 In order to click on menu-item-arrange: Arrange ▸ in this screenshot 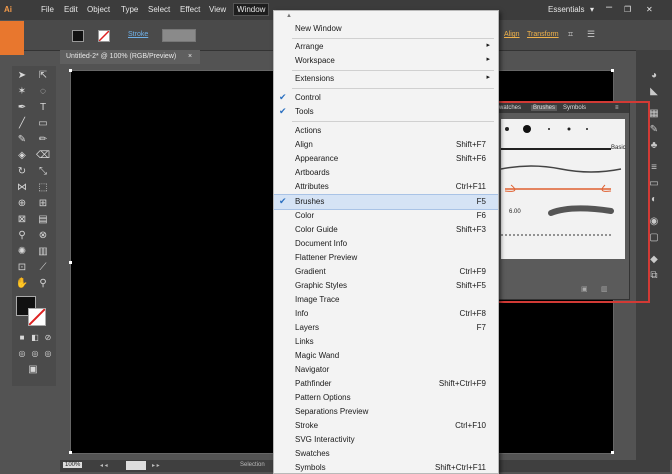, I will do `click(386, 47)`.